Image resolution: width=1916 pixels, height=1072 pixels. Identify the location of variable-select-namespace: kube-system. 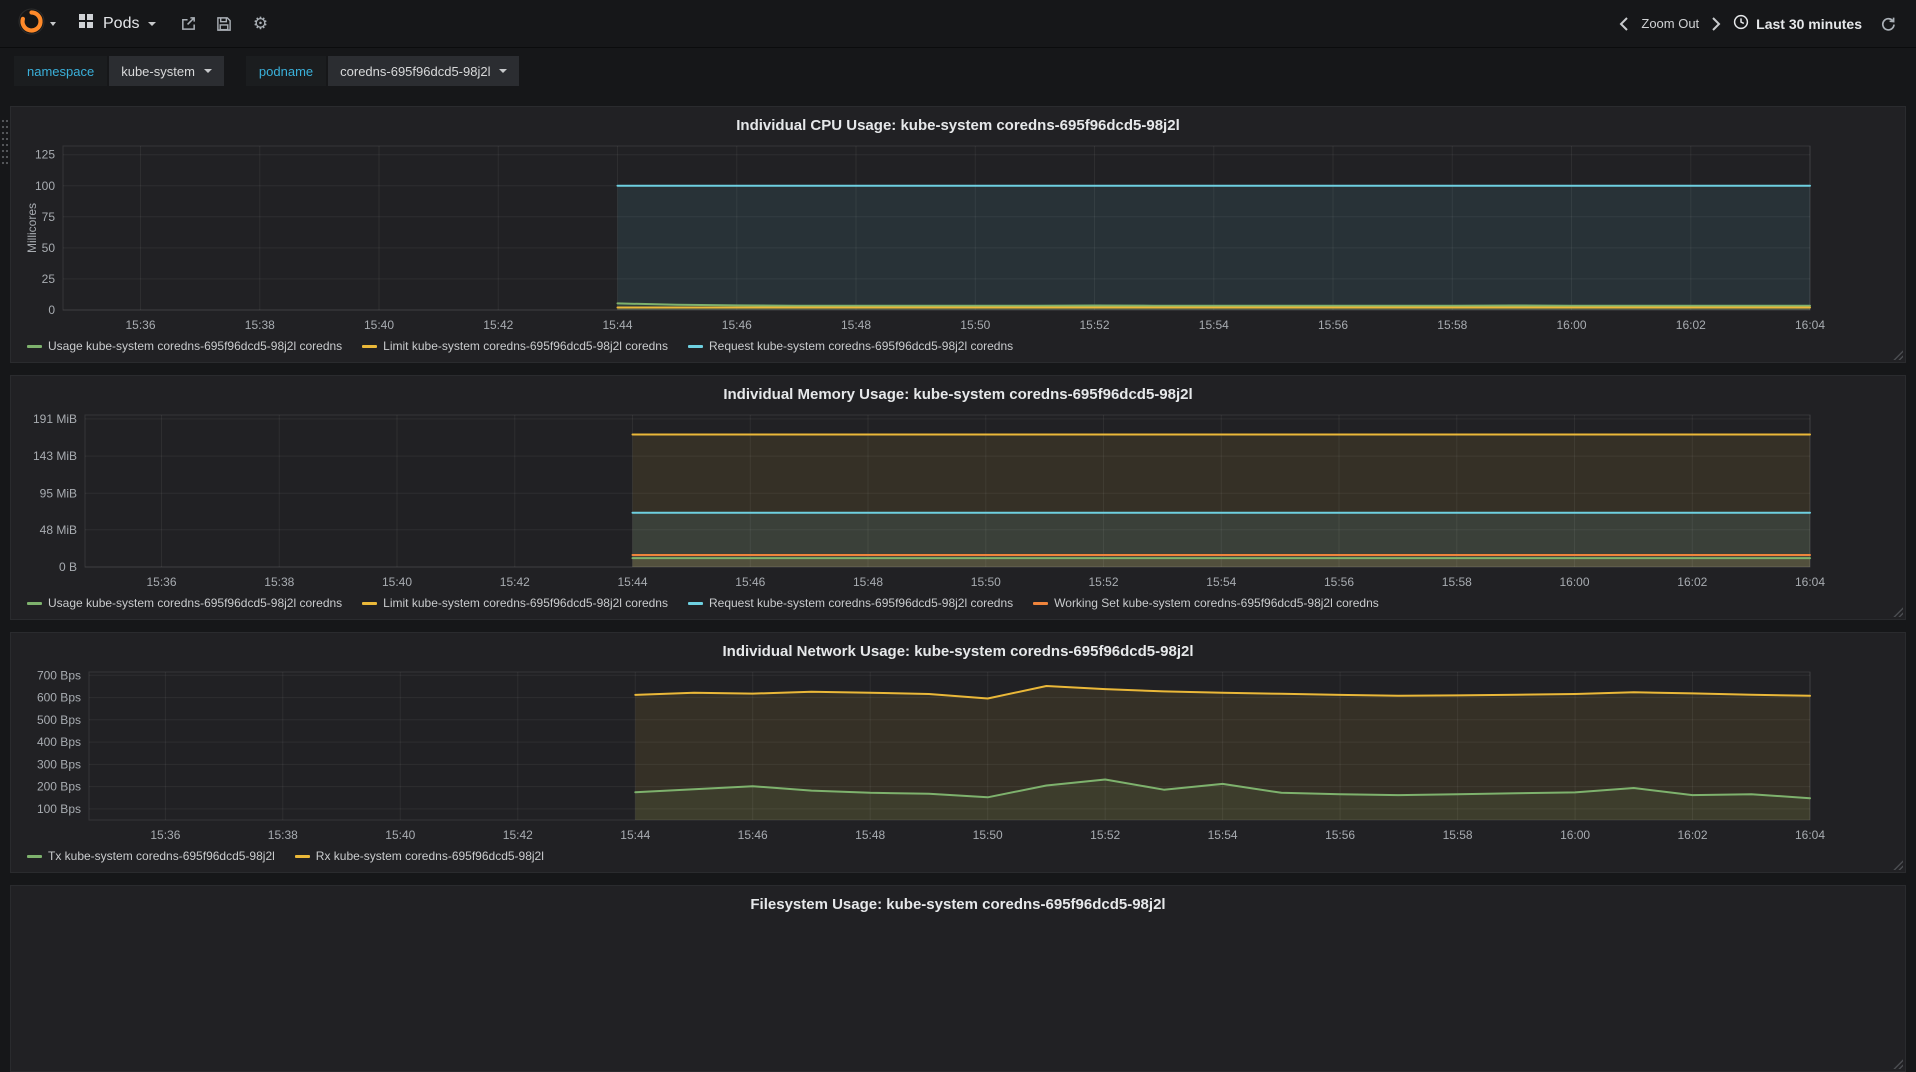
(166, 71).